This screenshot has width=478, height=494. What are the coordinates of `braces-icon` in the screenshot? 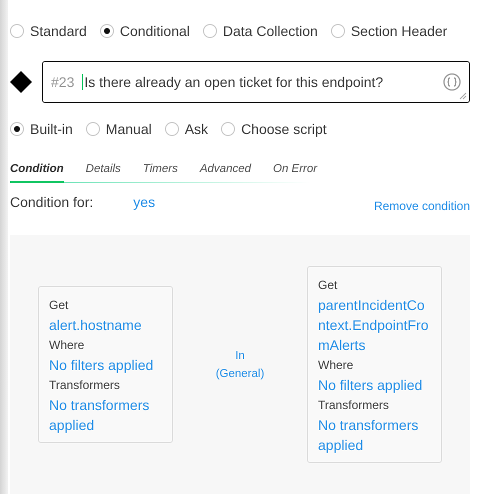 It's located at (452, 82).